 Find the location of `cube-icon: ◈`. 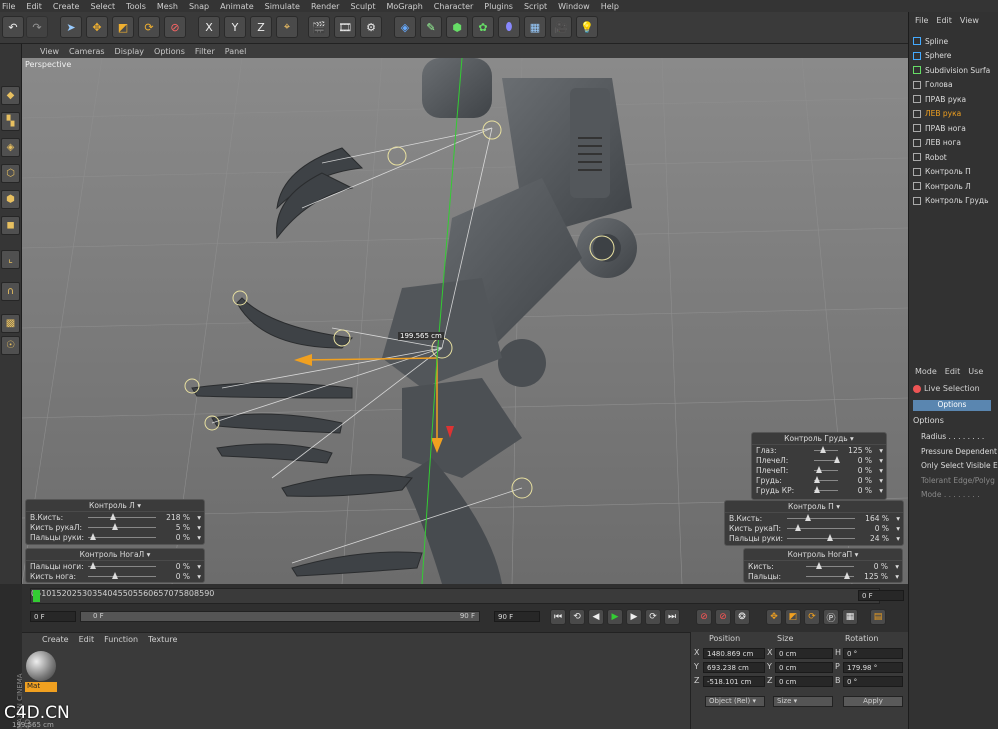

cube-icon: ◈ is located at coordinates (405, 27).